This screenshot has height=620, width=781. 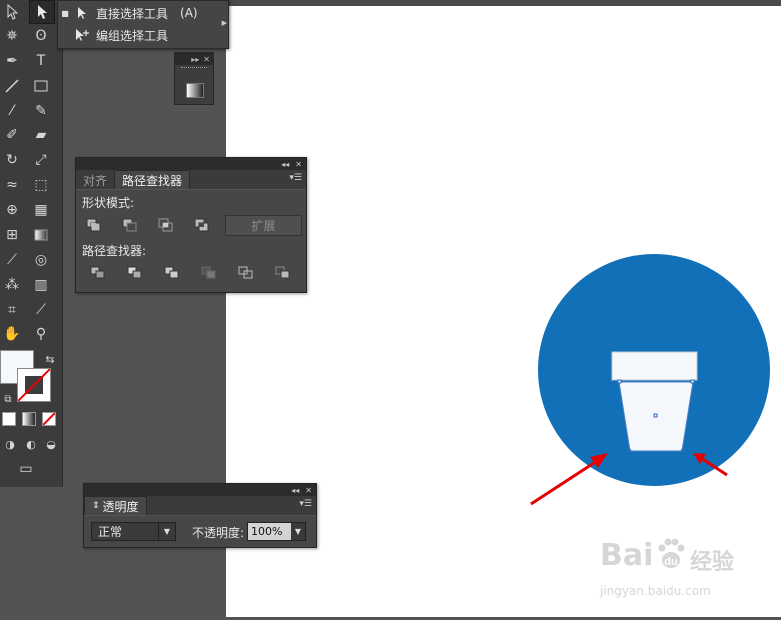 I want to click on magic-wand-tool-icon: ✵, so click(x=12, y=36).